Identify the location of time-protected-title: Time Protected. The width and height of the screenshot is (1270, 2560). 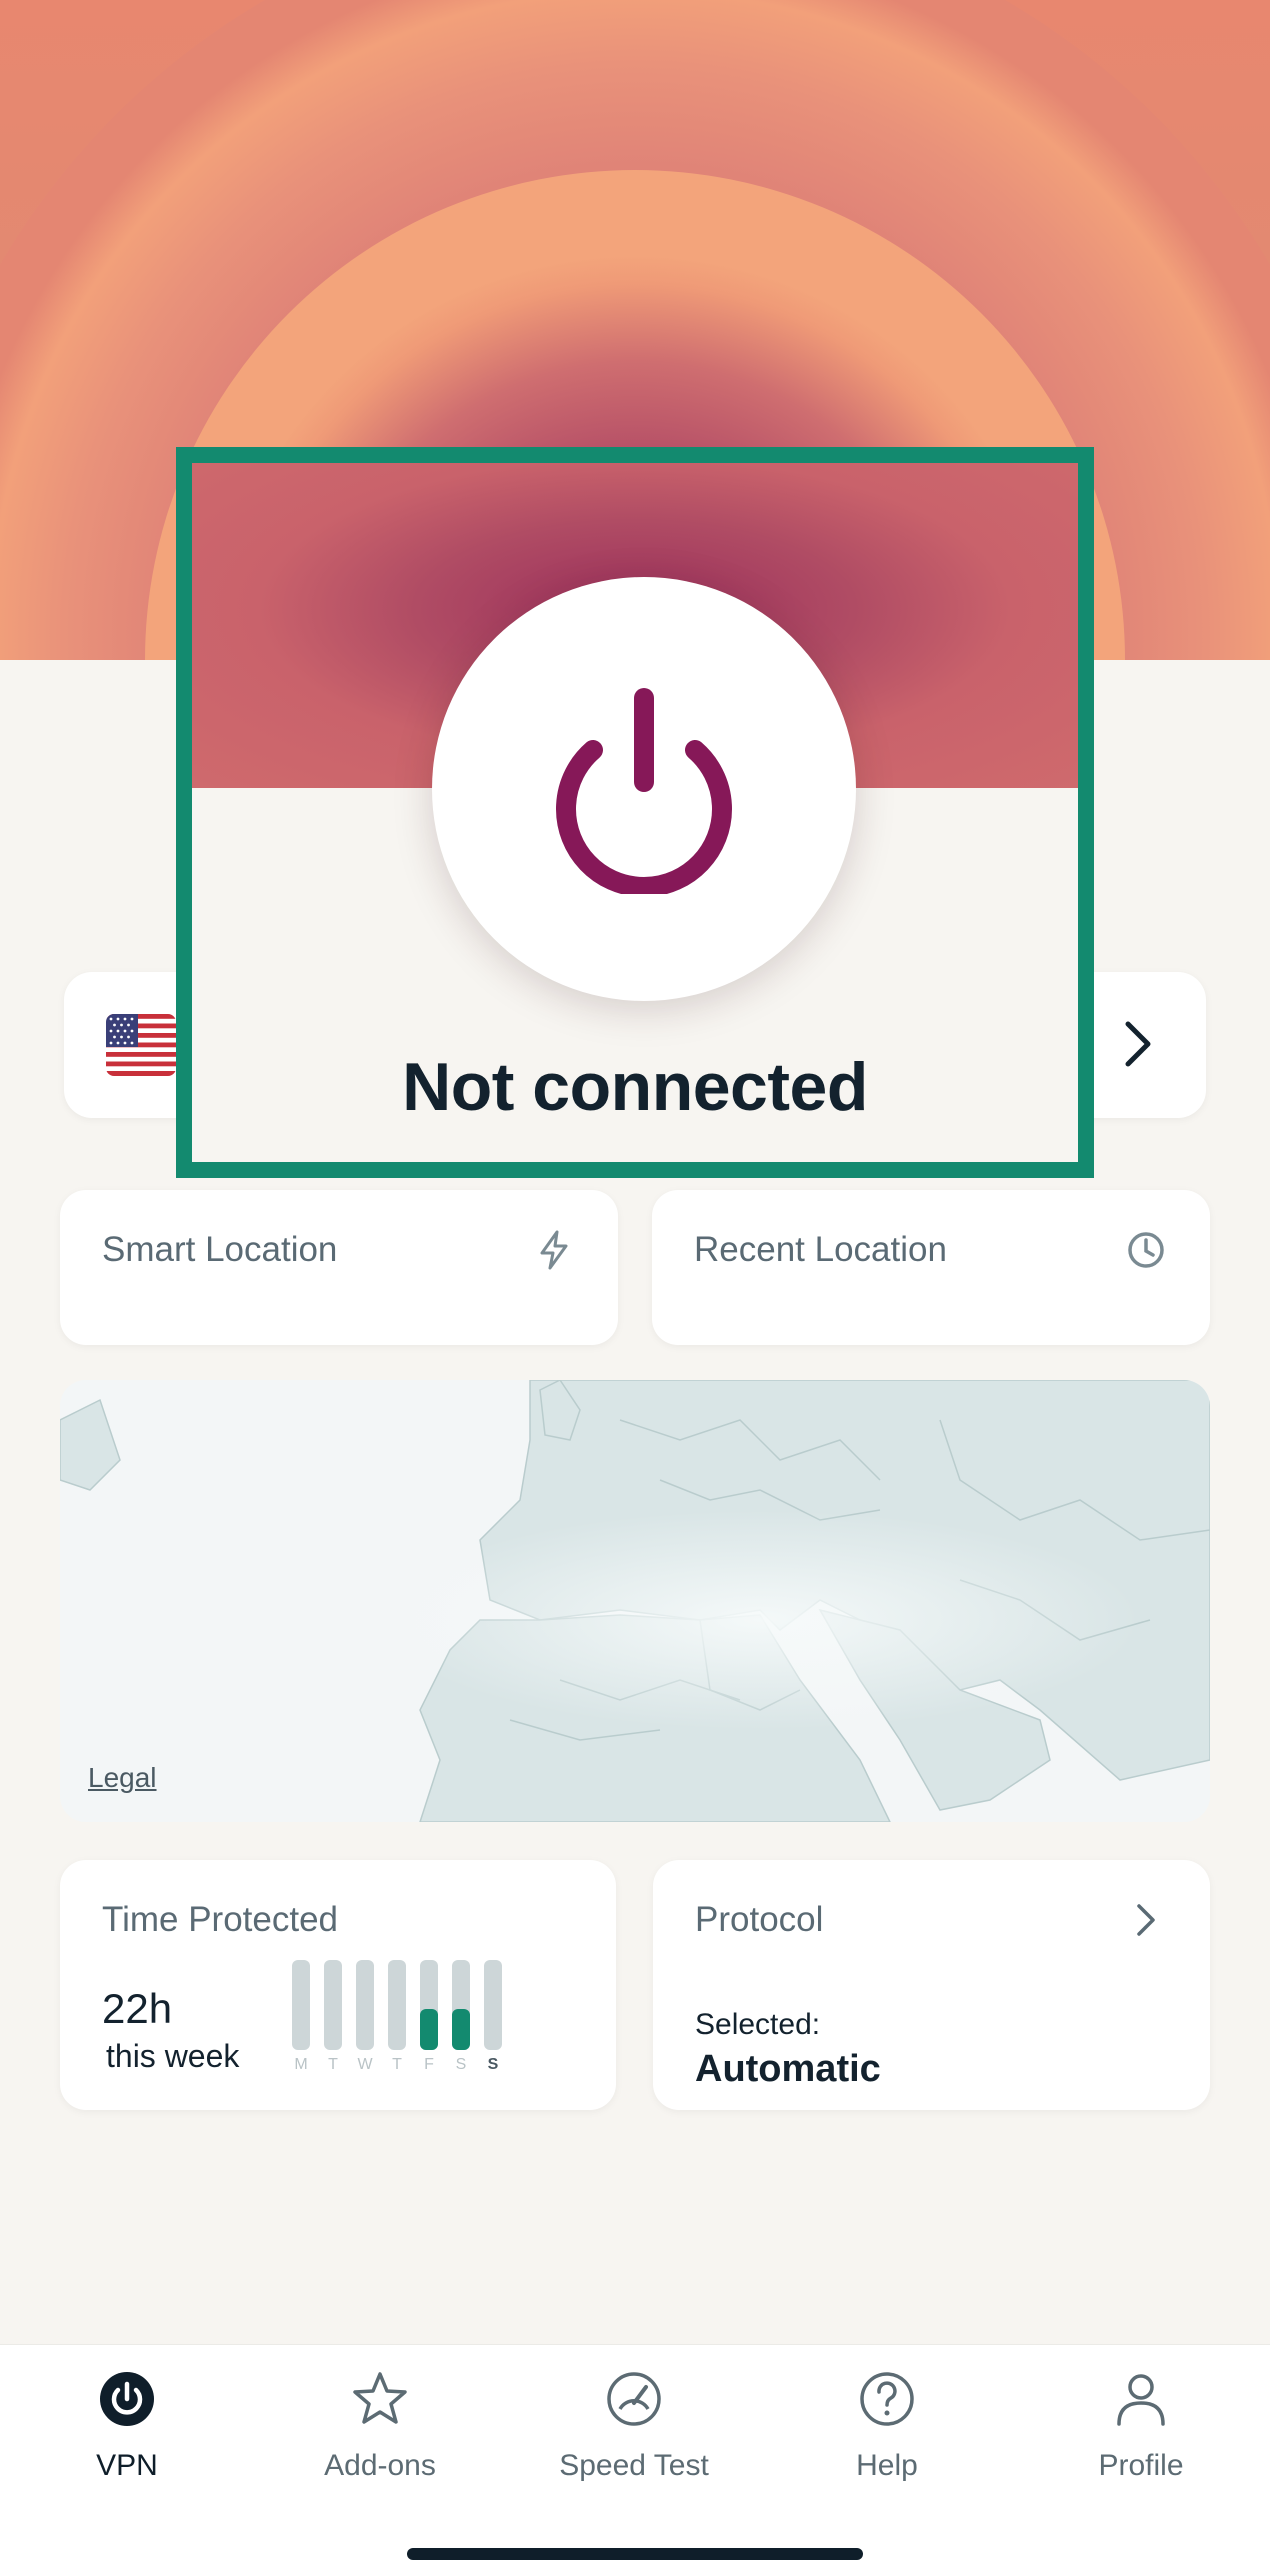
(220, 1919).